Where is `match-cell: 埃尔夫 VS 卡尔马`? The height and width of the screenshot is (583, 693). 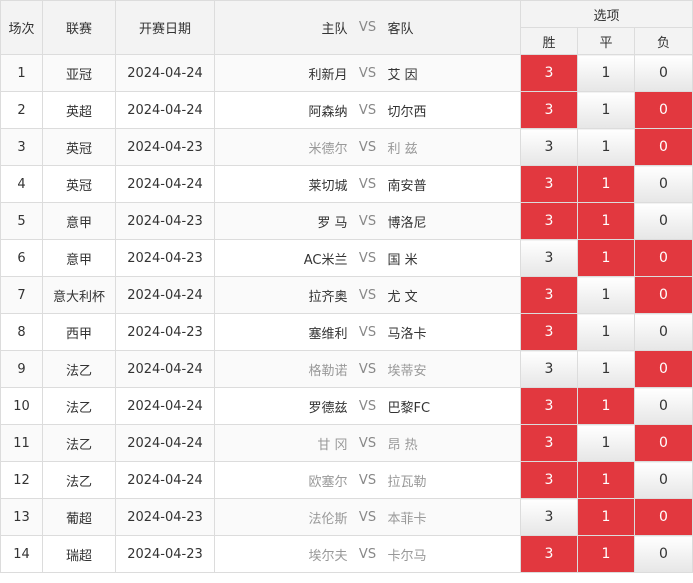
match-cell: 埃尔夫 VS 卡尔马 is located at coordinates (367, 554).